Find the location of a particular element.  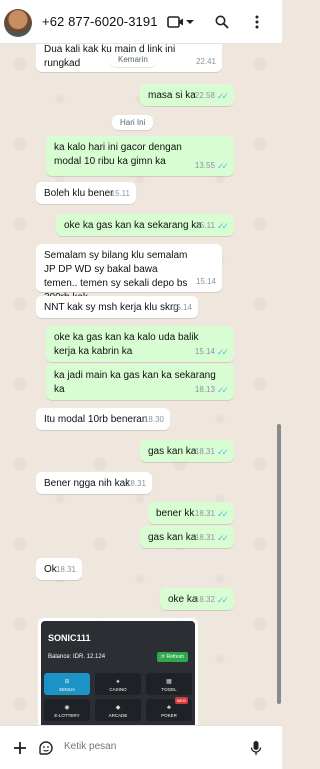

grid-icon: ⊞ is located at coordinates (67, 682).